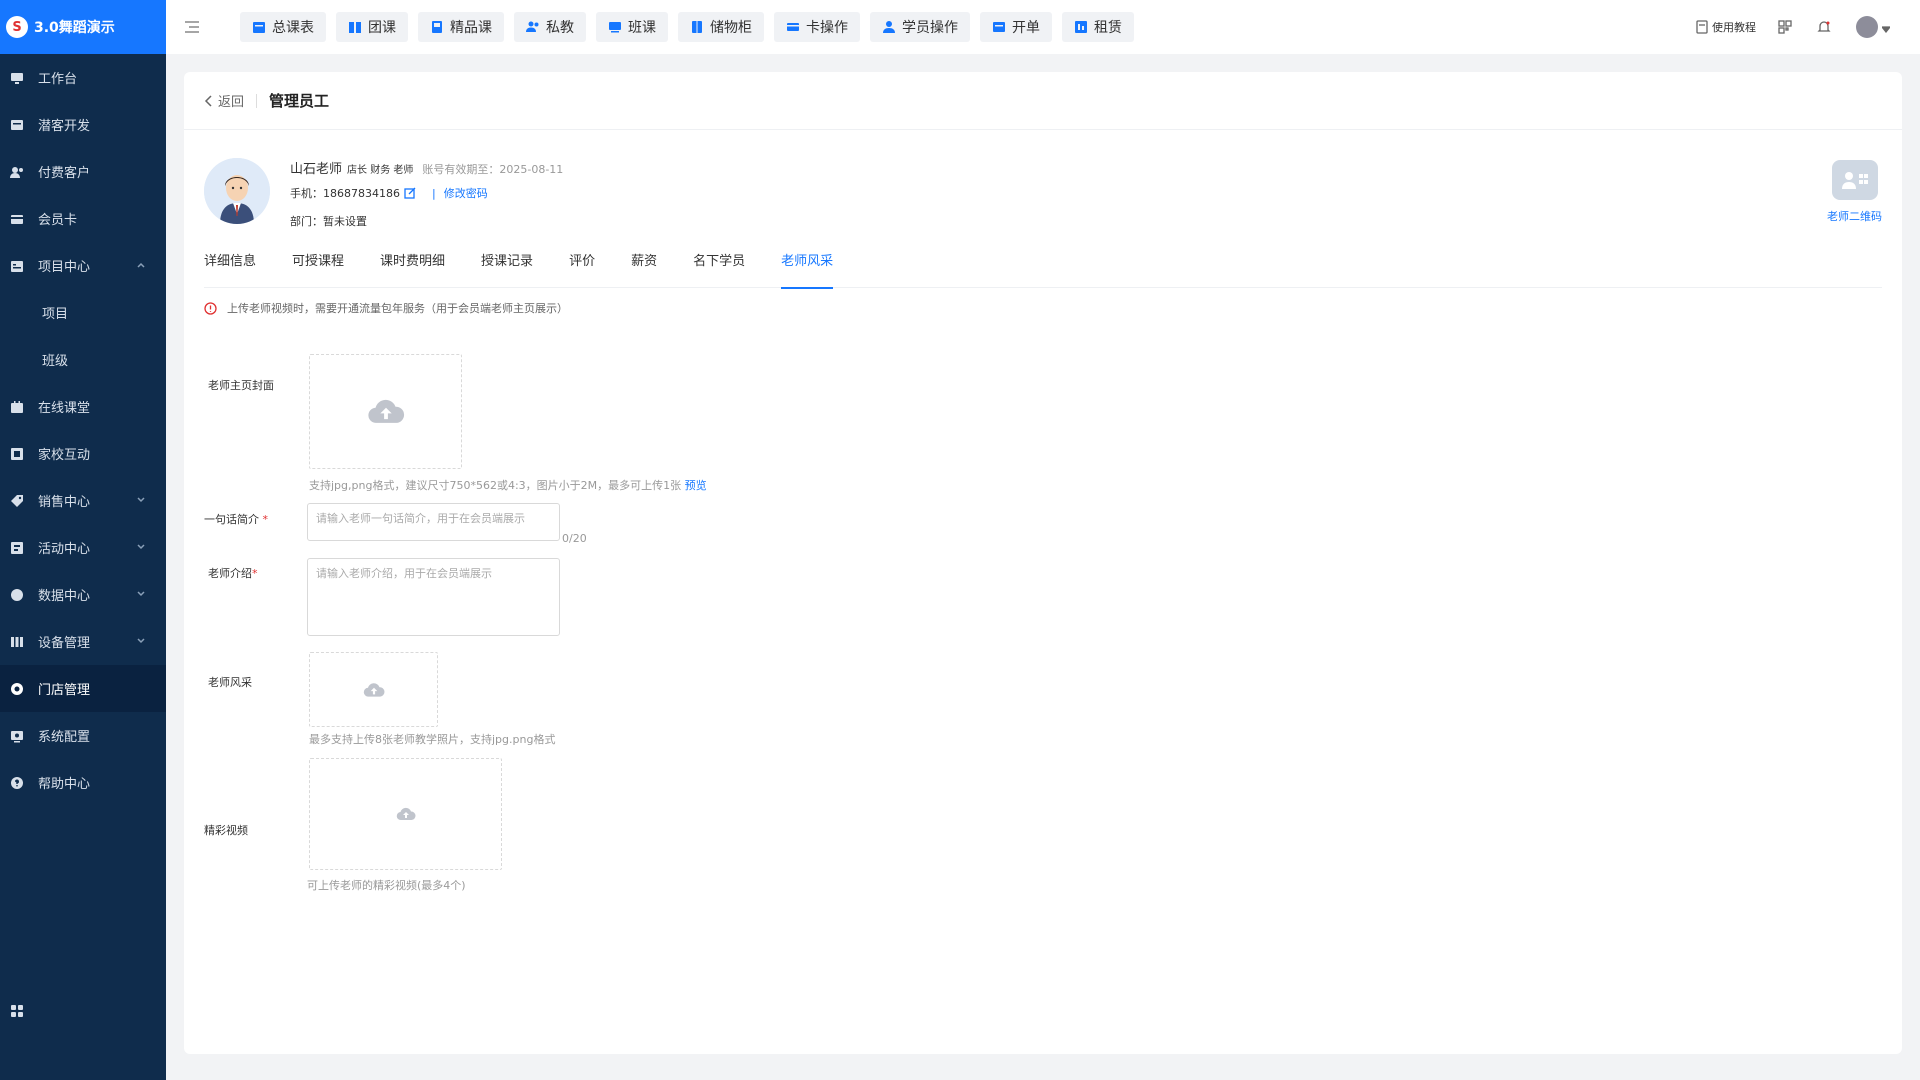 This screenshot has width=1920, height=1080. I want to click on tab-bar: 详细信息 可授课程 课时费明细 授课记录 评价 薪资 名下学员 老师风采, so click(1043, 268).